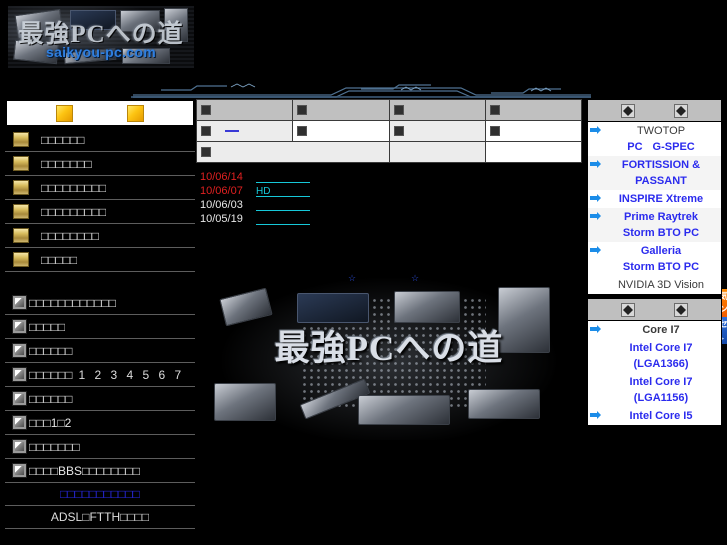  What do you see at coordinates (661, 131) in the screenshot?
I see `shop-name: TWOTOP` at bounding box center [661, 131].